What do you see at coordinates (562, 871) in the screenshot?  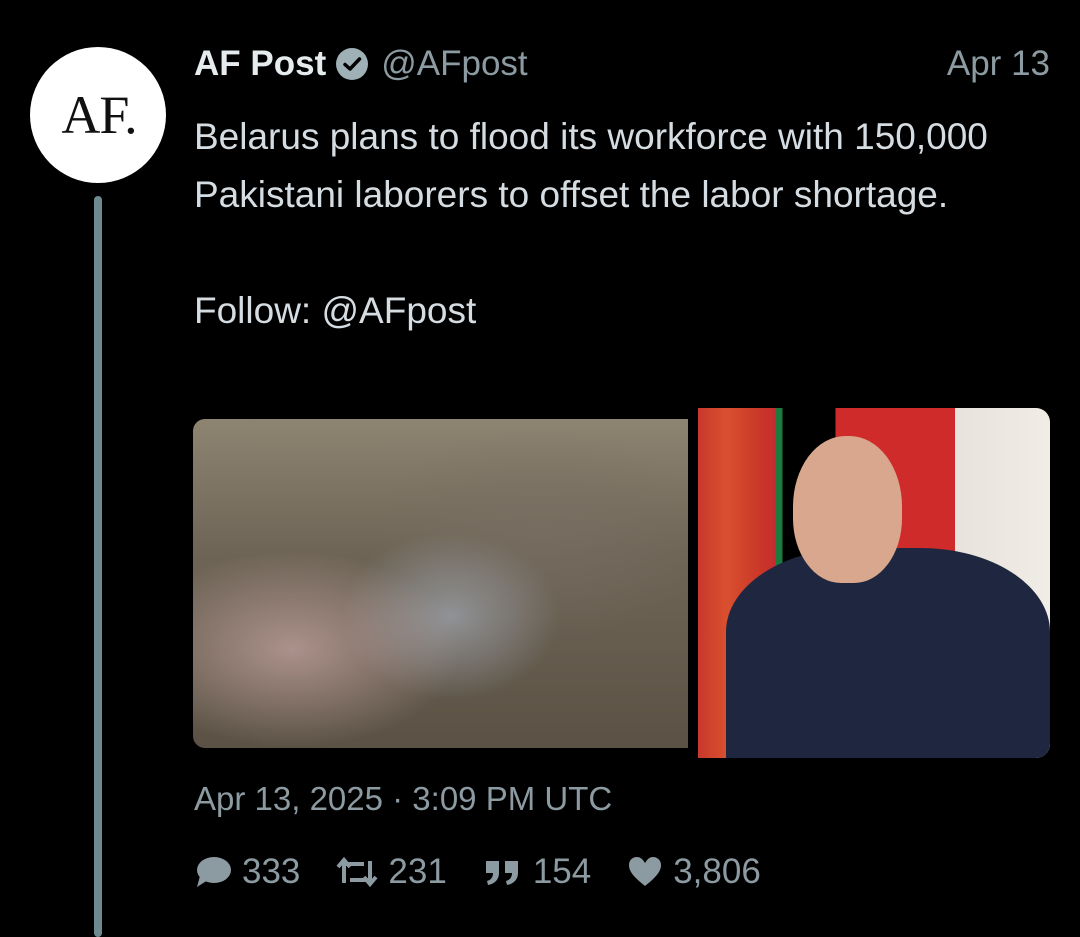 I see `quote-count: 154` at bounding box center [562, 871].